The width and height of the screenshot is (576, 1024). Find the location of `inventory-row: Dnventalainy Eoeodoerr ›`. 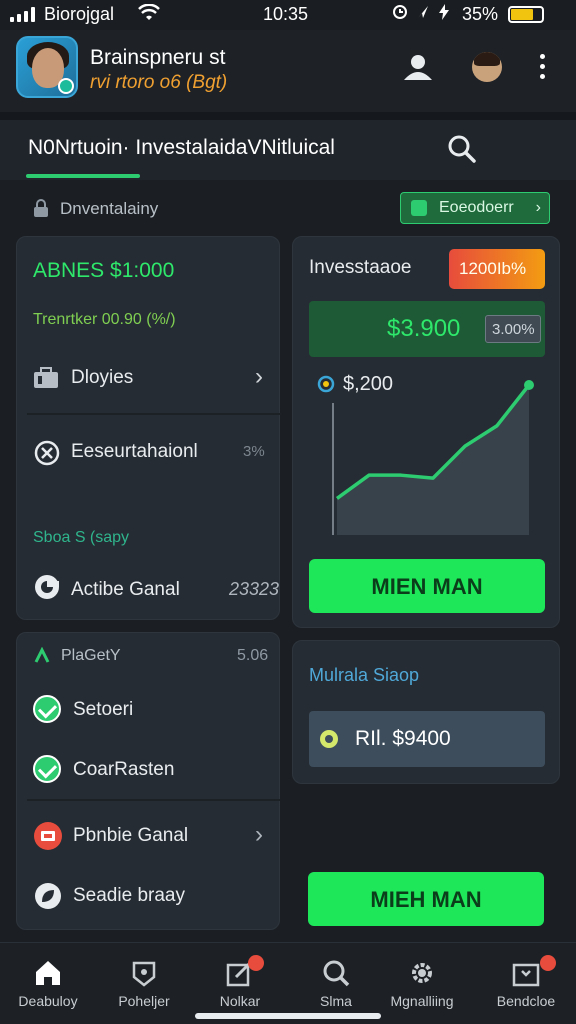

inventory-row: Dnventalainy Eoeodoerr › is located at coordinates (288, 208).